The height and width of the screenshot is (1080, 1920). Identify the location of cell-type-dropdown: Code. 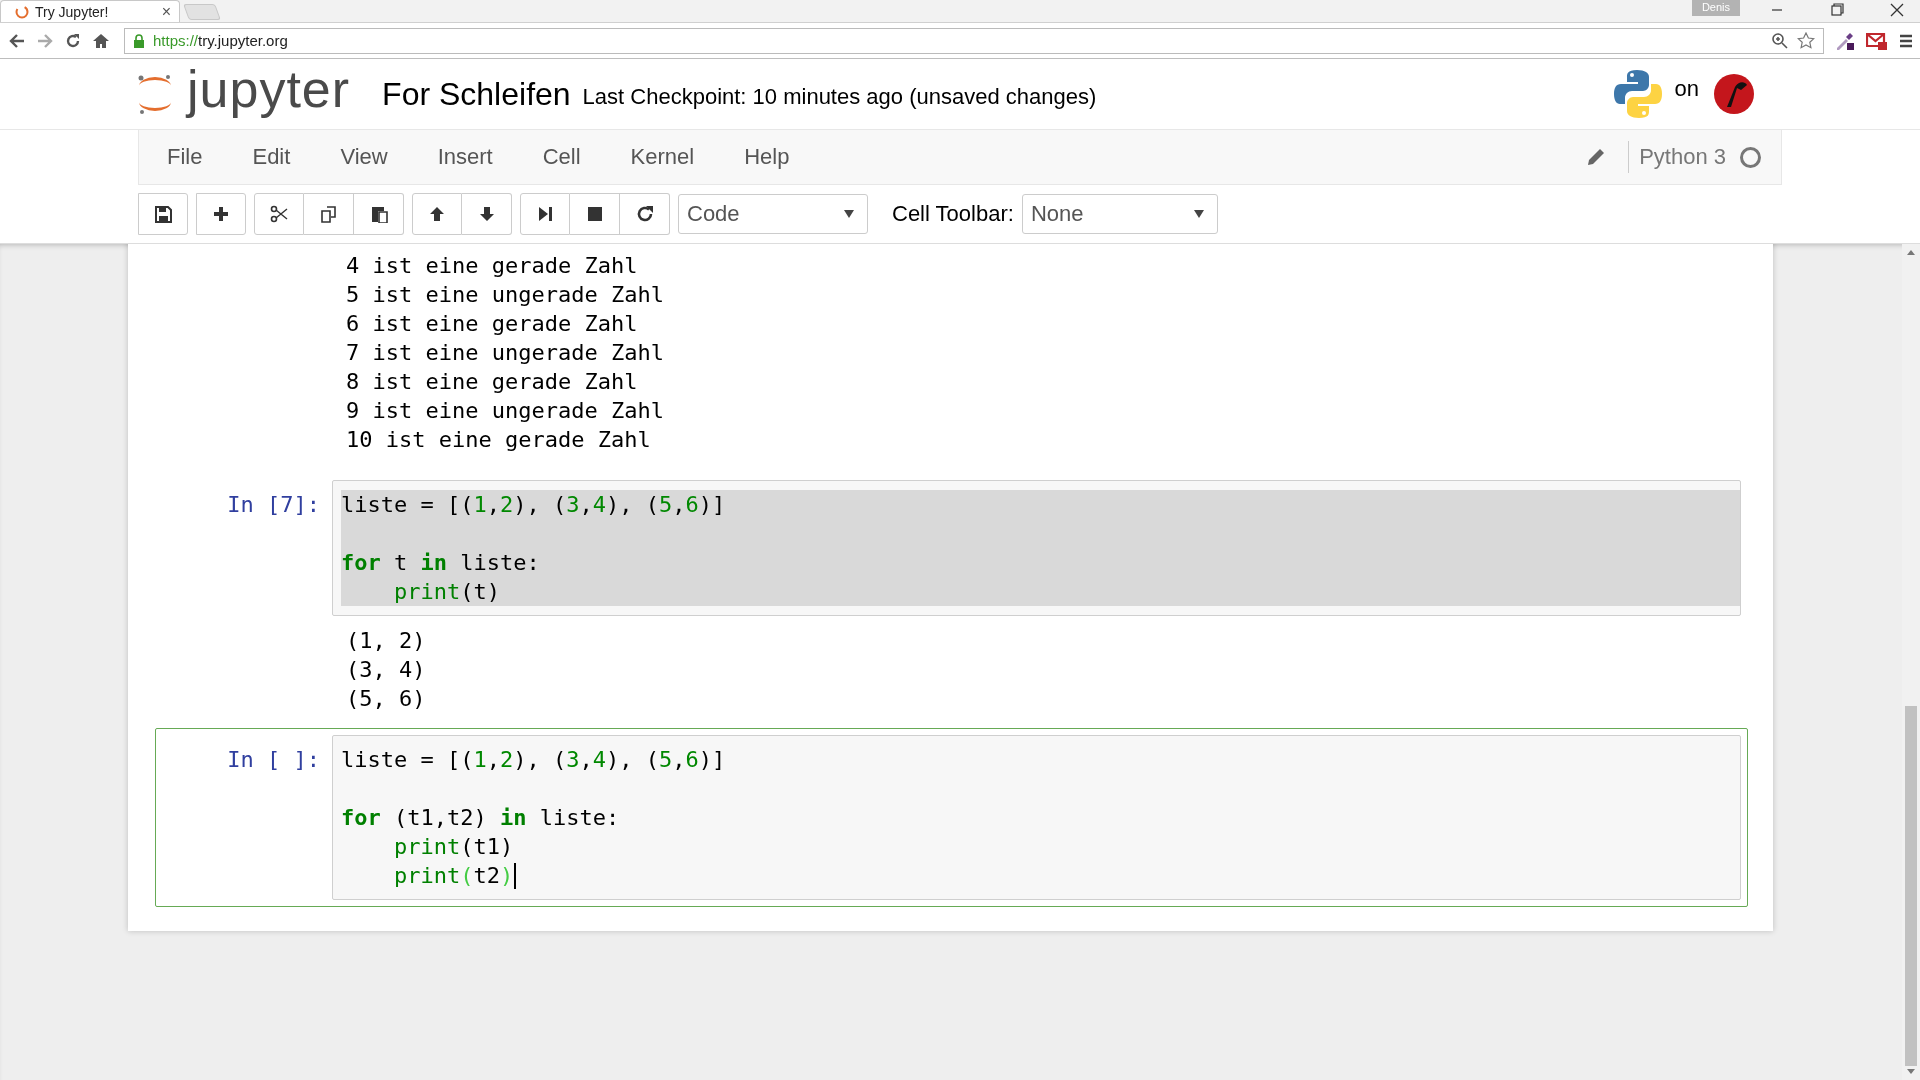
(773, 214).